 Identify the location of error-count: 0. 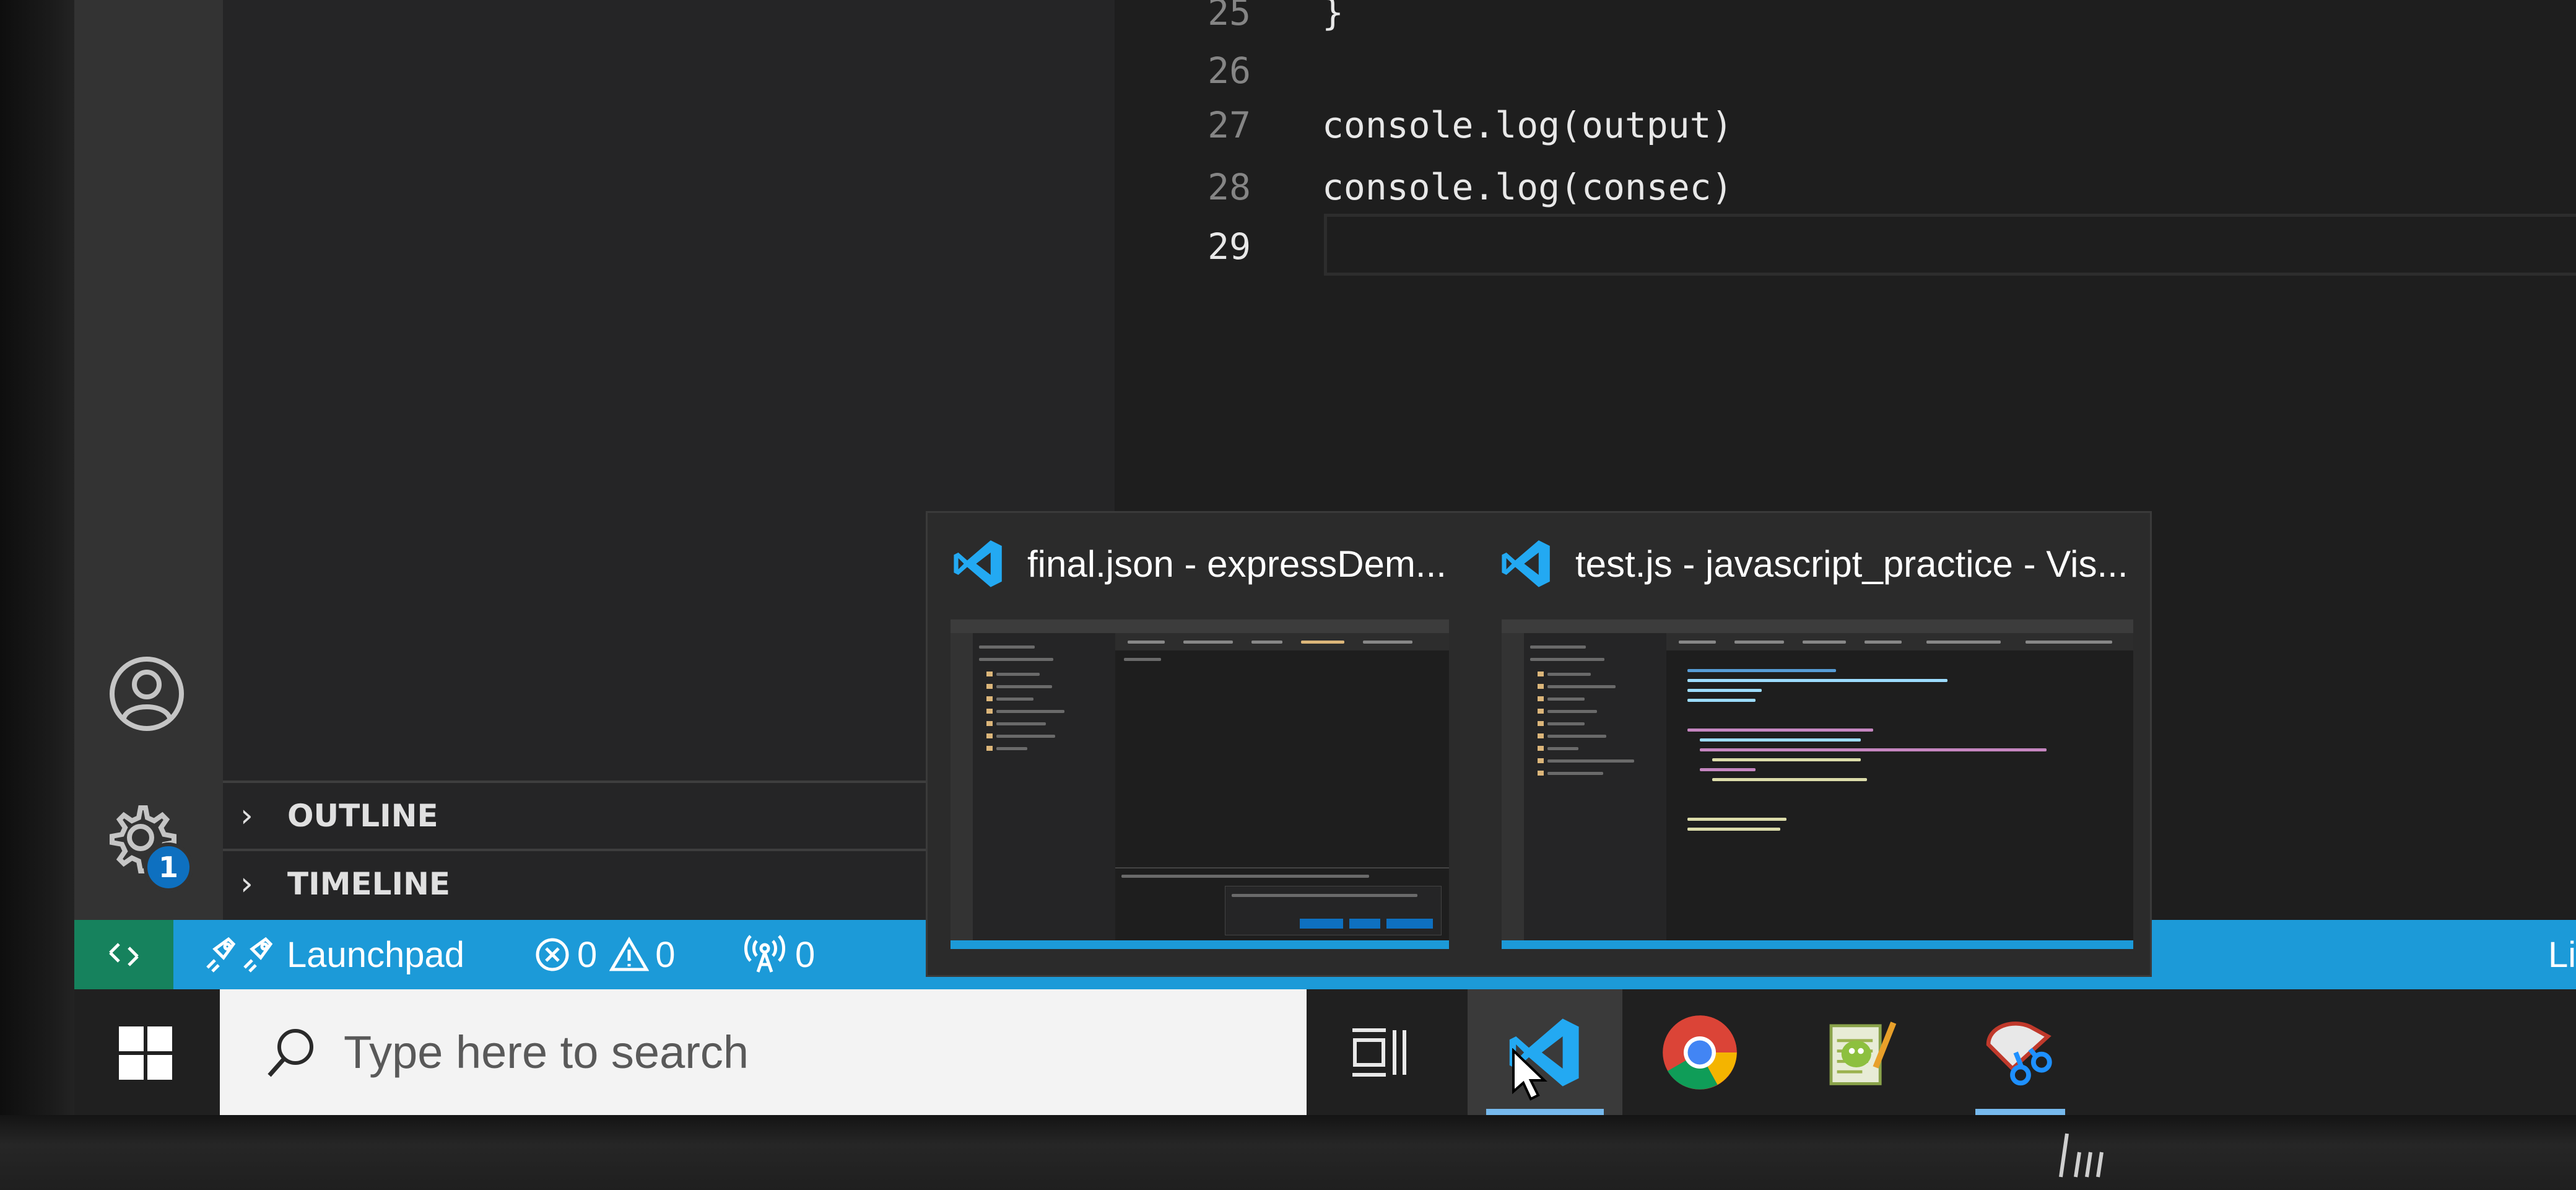
(587, 954).